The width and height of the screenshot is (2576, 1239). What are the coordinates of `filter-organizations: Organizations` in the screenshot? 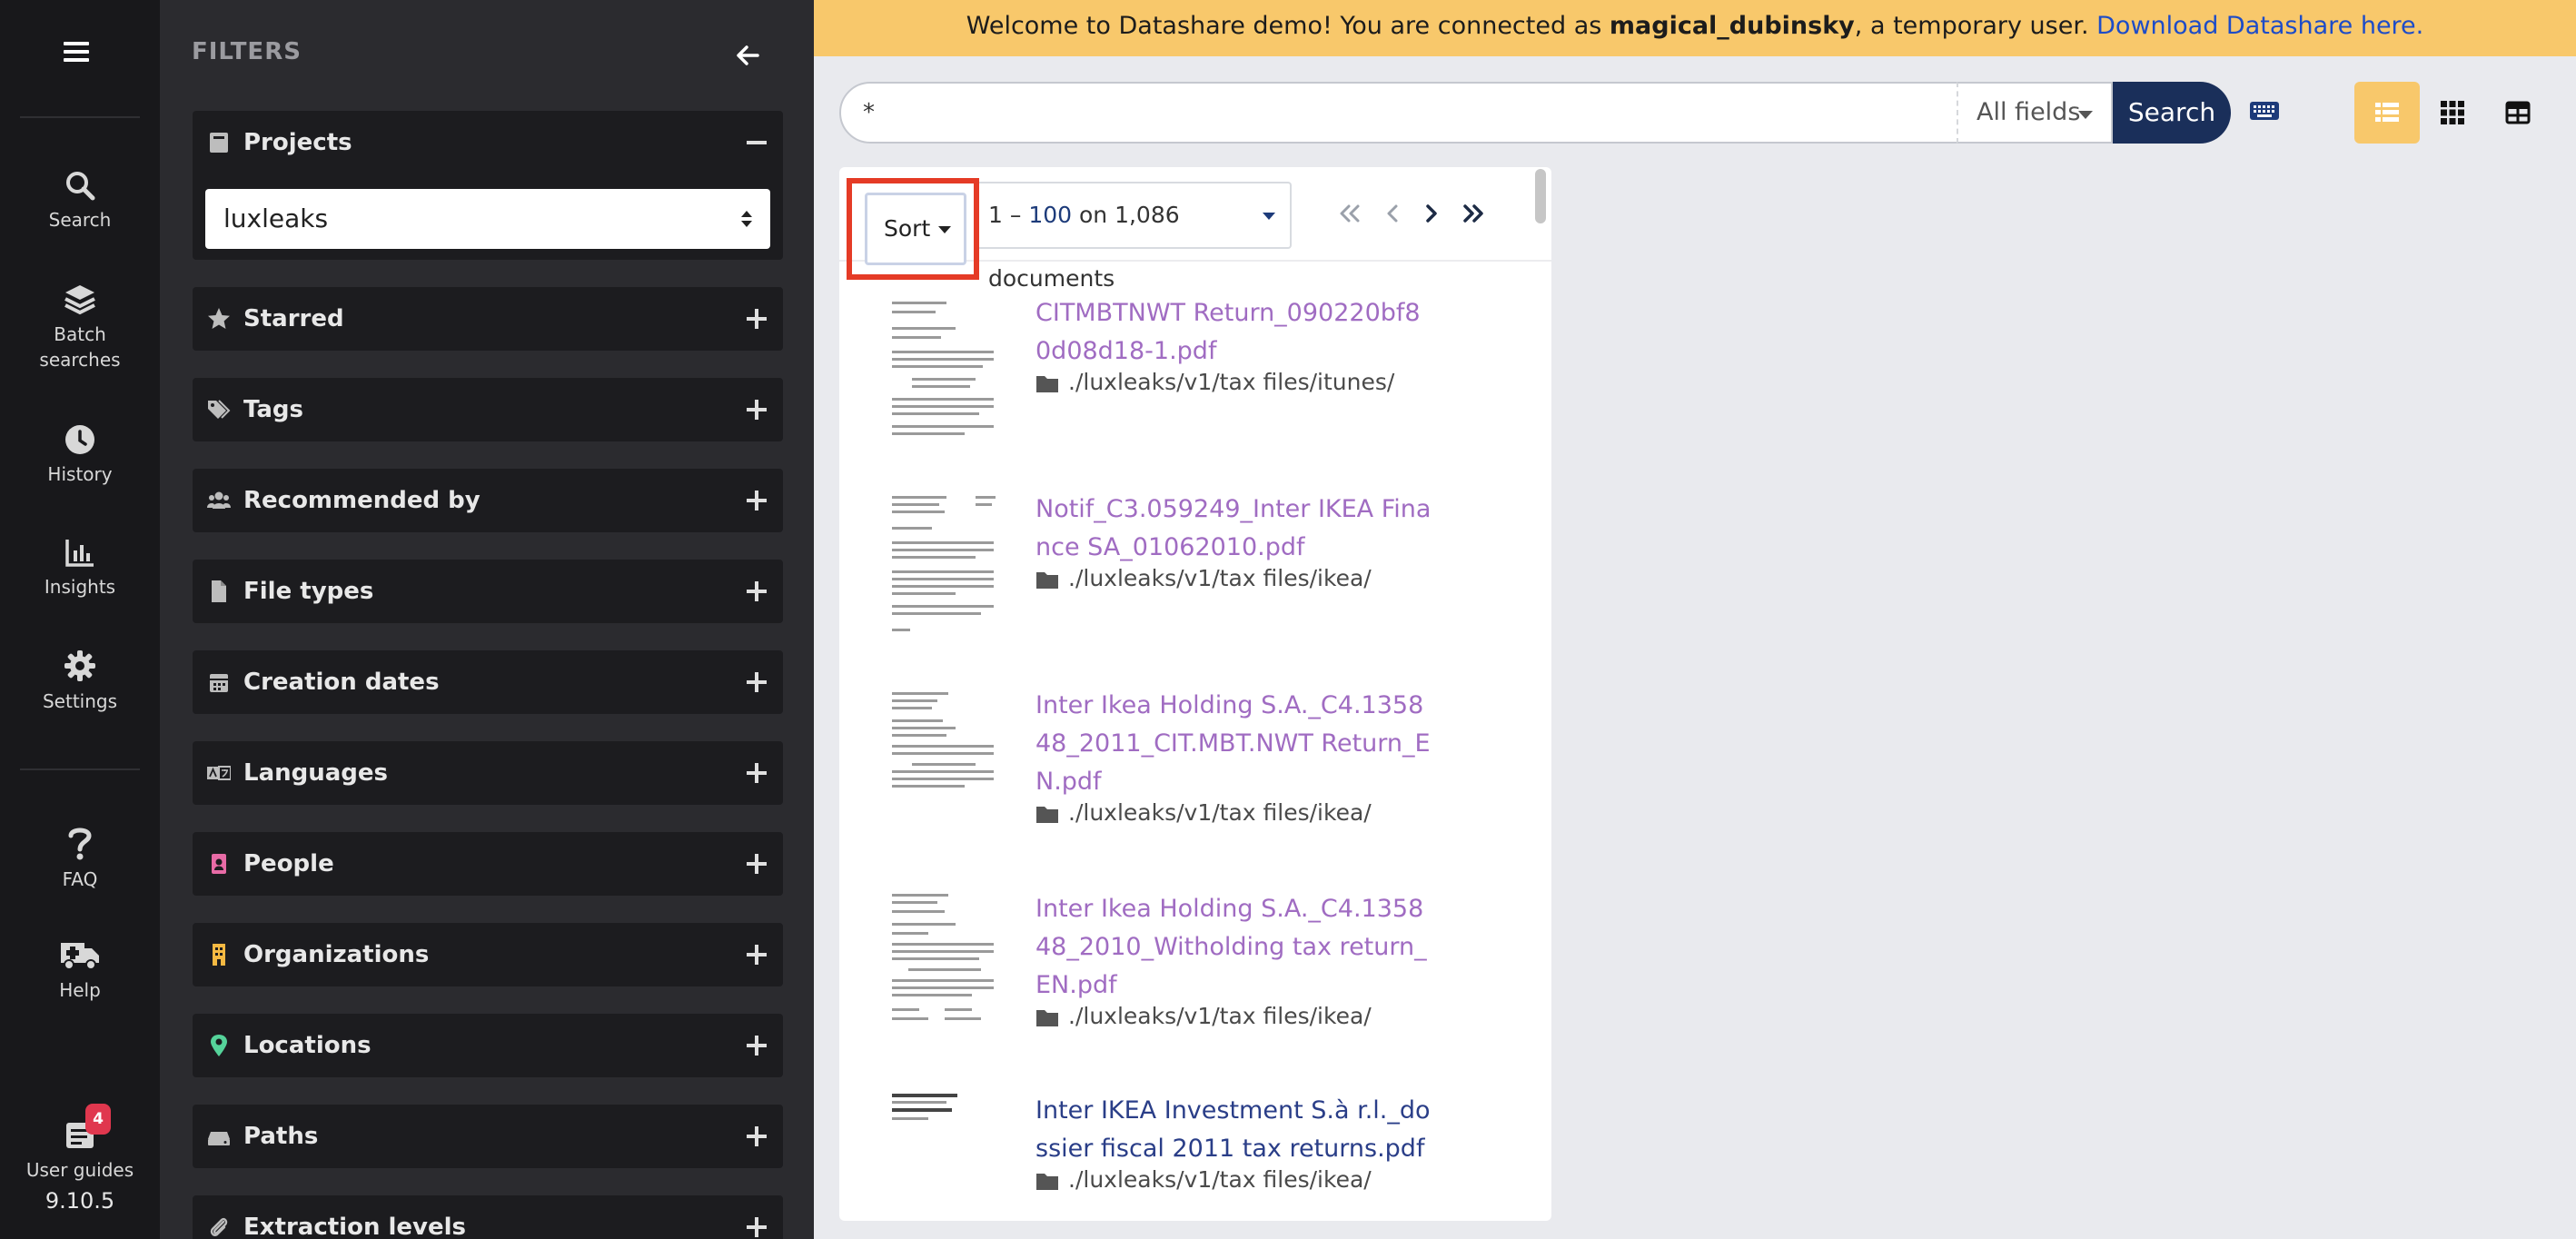 It's located at (488, 954).